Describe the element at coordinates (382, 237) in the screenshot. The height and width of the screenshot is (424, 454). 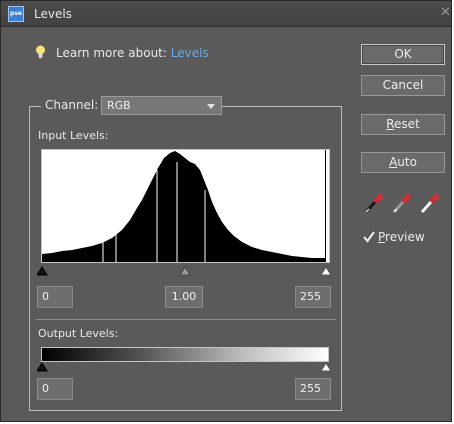
I see `preview-mnemonic: P` at that location.